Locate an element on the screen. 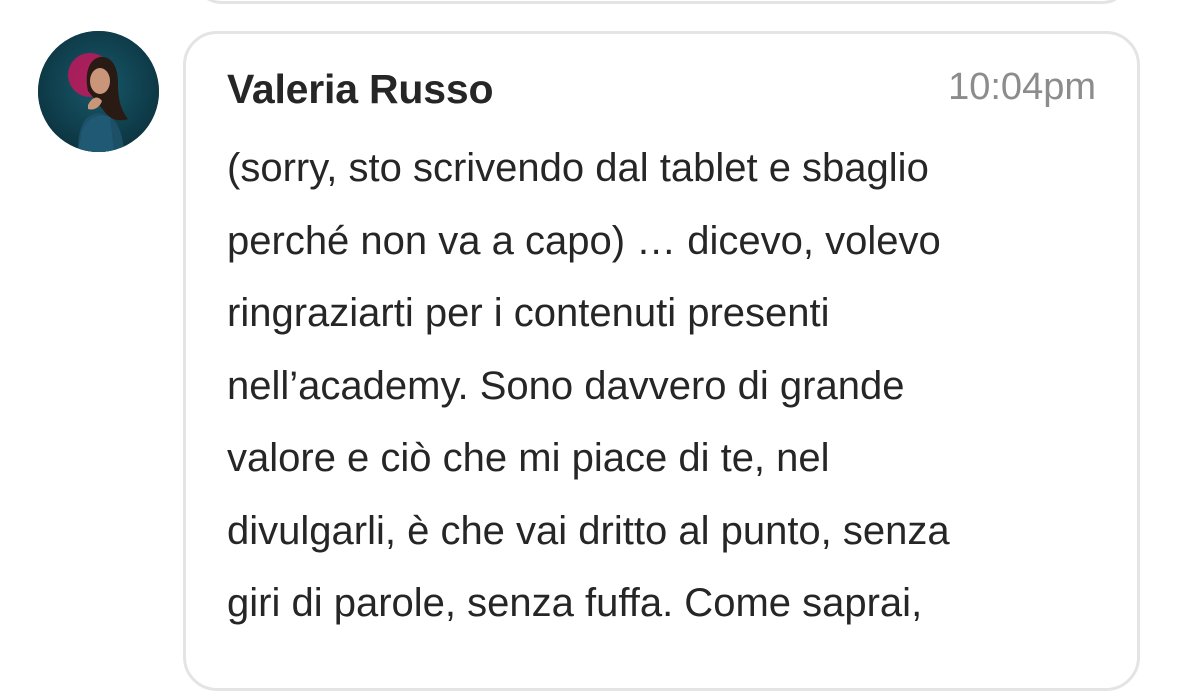  message-line: valore e ciò che mi piace di te, nel is located at coordinates (528, 458).